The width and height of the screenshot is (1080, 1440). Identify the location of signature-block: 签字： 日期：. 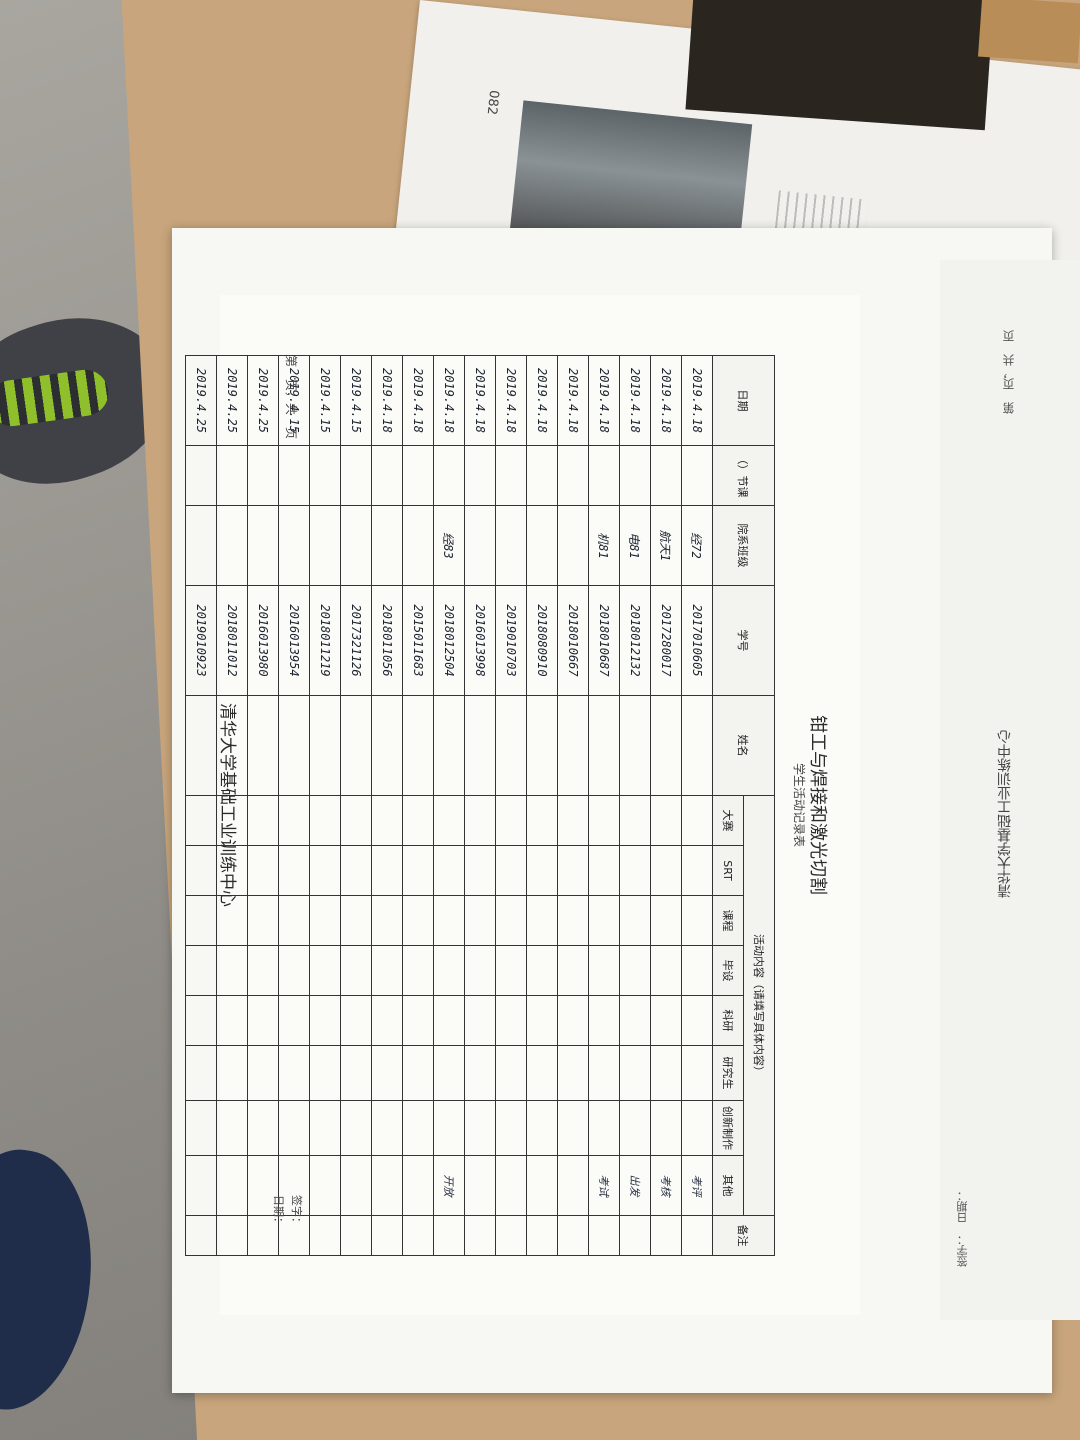
(287, 1211).